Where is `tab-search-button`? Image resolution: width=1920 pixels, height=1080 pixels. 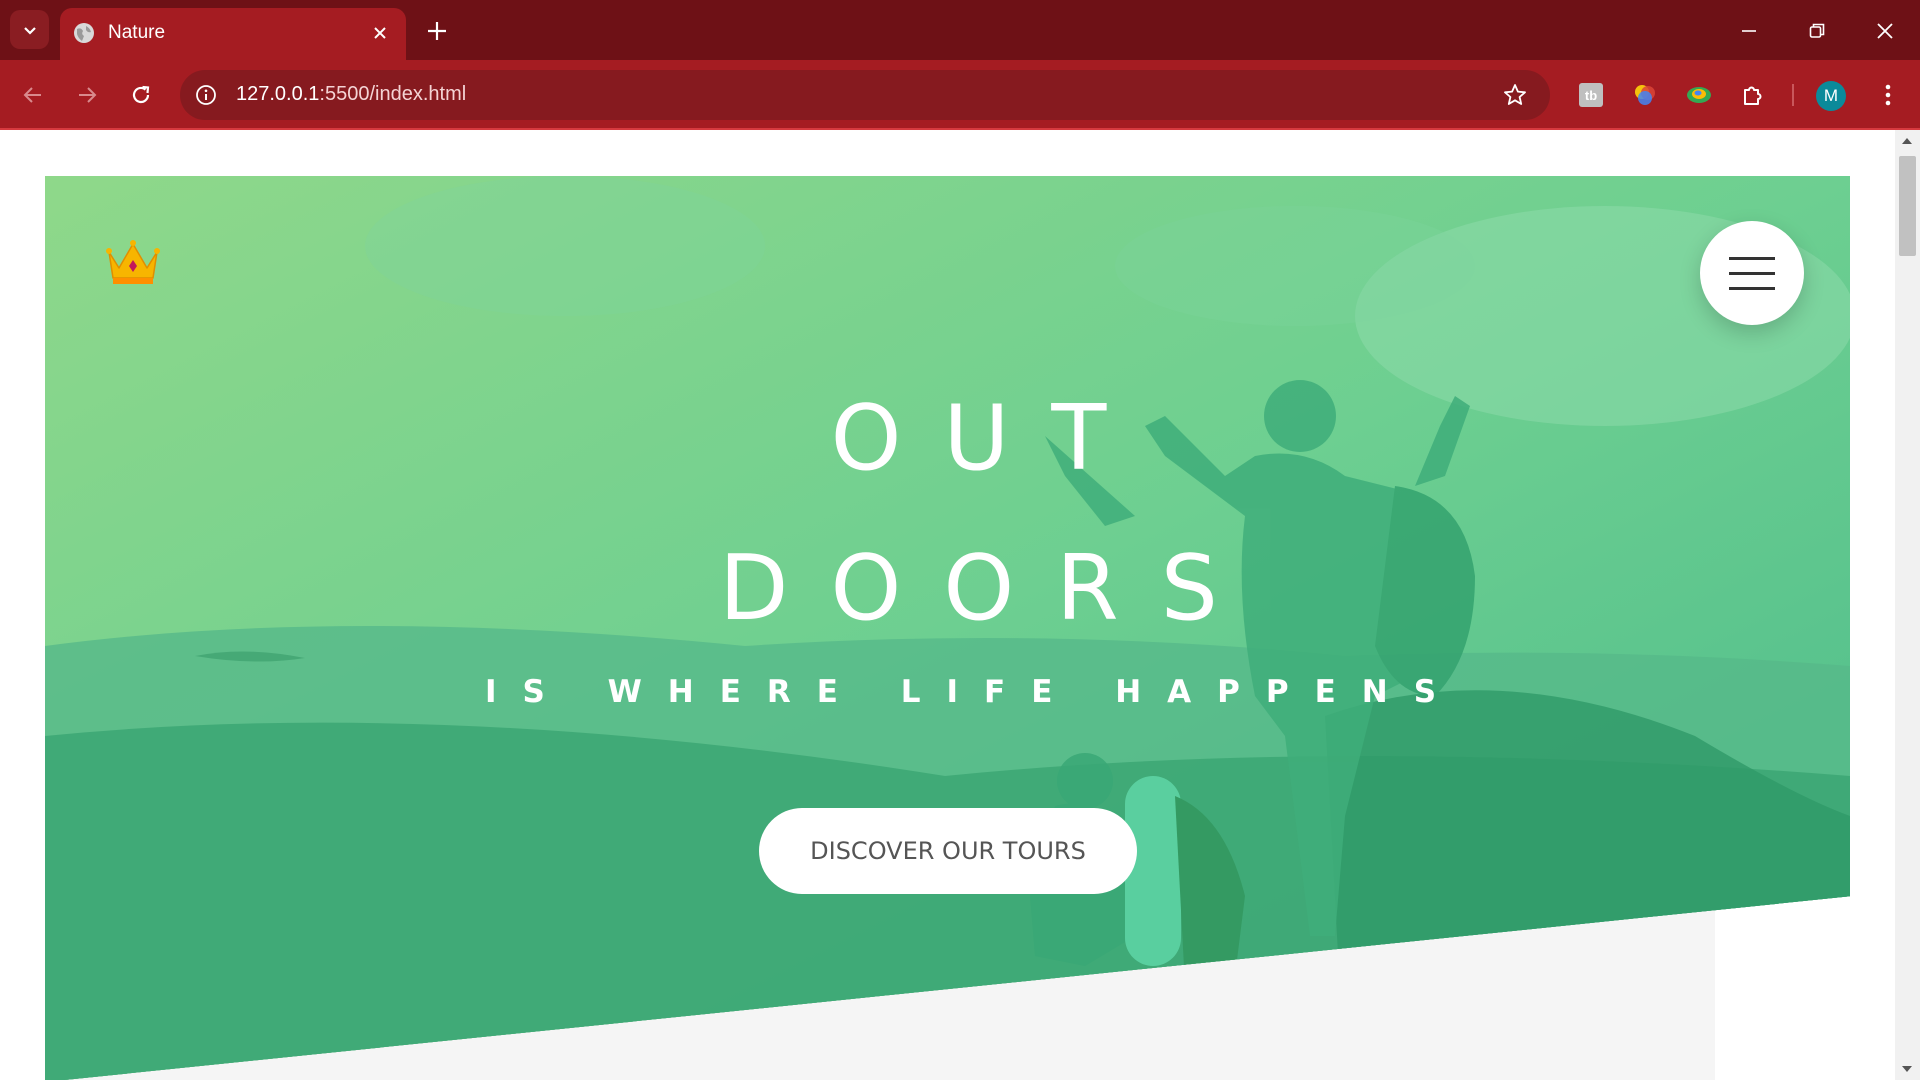 tab-search-button is located at coordinates (29, 29).